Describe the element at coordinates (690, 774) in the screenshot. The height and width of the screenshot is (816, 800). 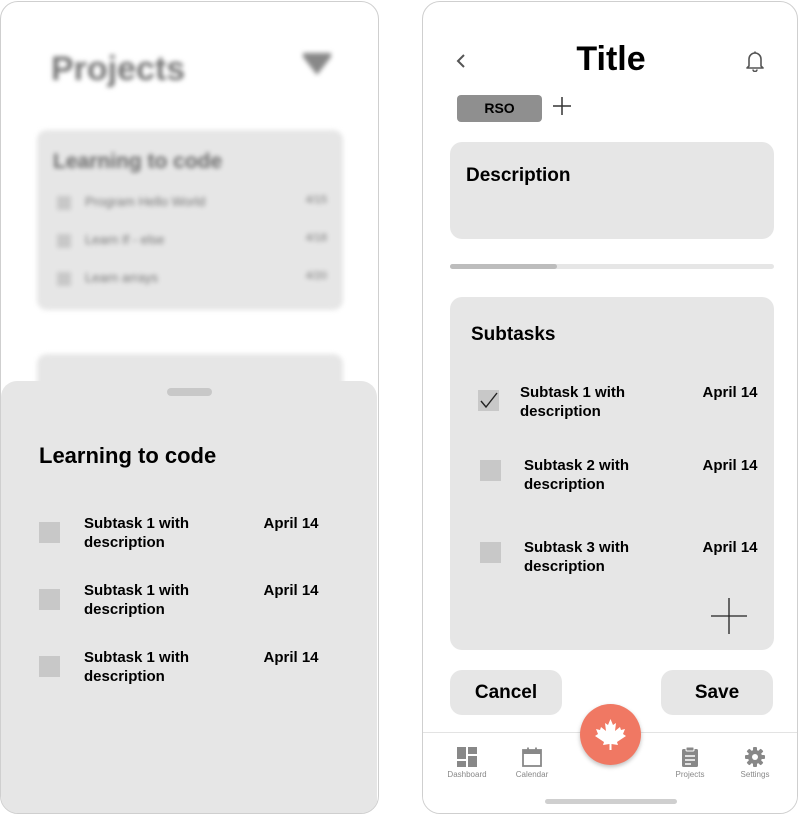
I see `tab-label: Projects` at that location.